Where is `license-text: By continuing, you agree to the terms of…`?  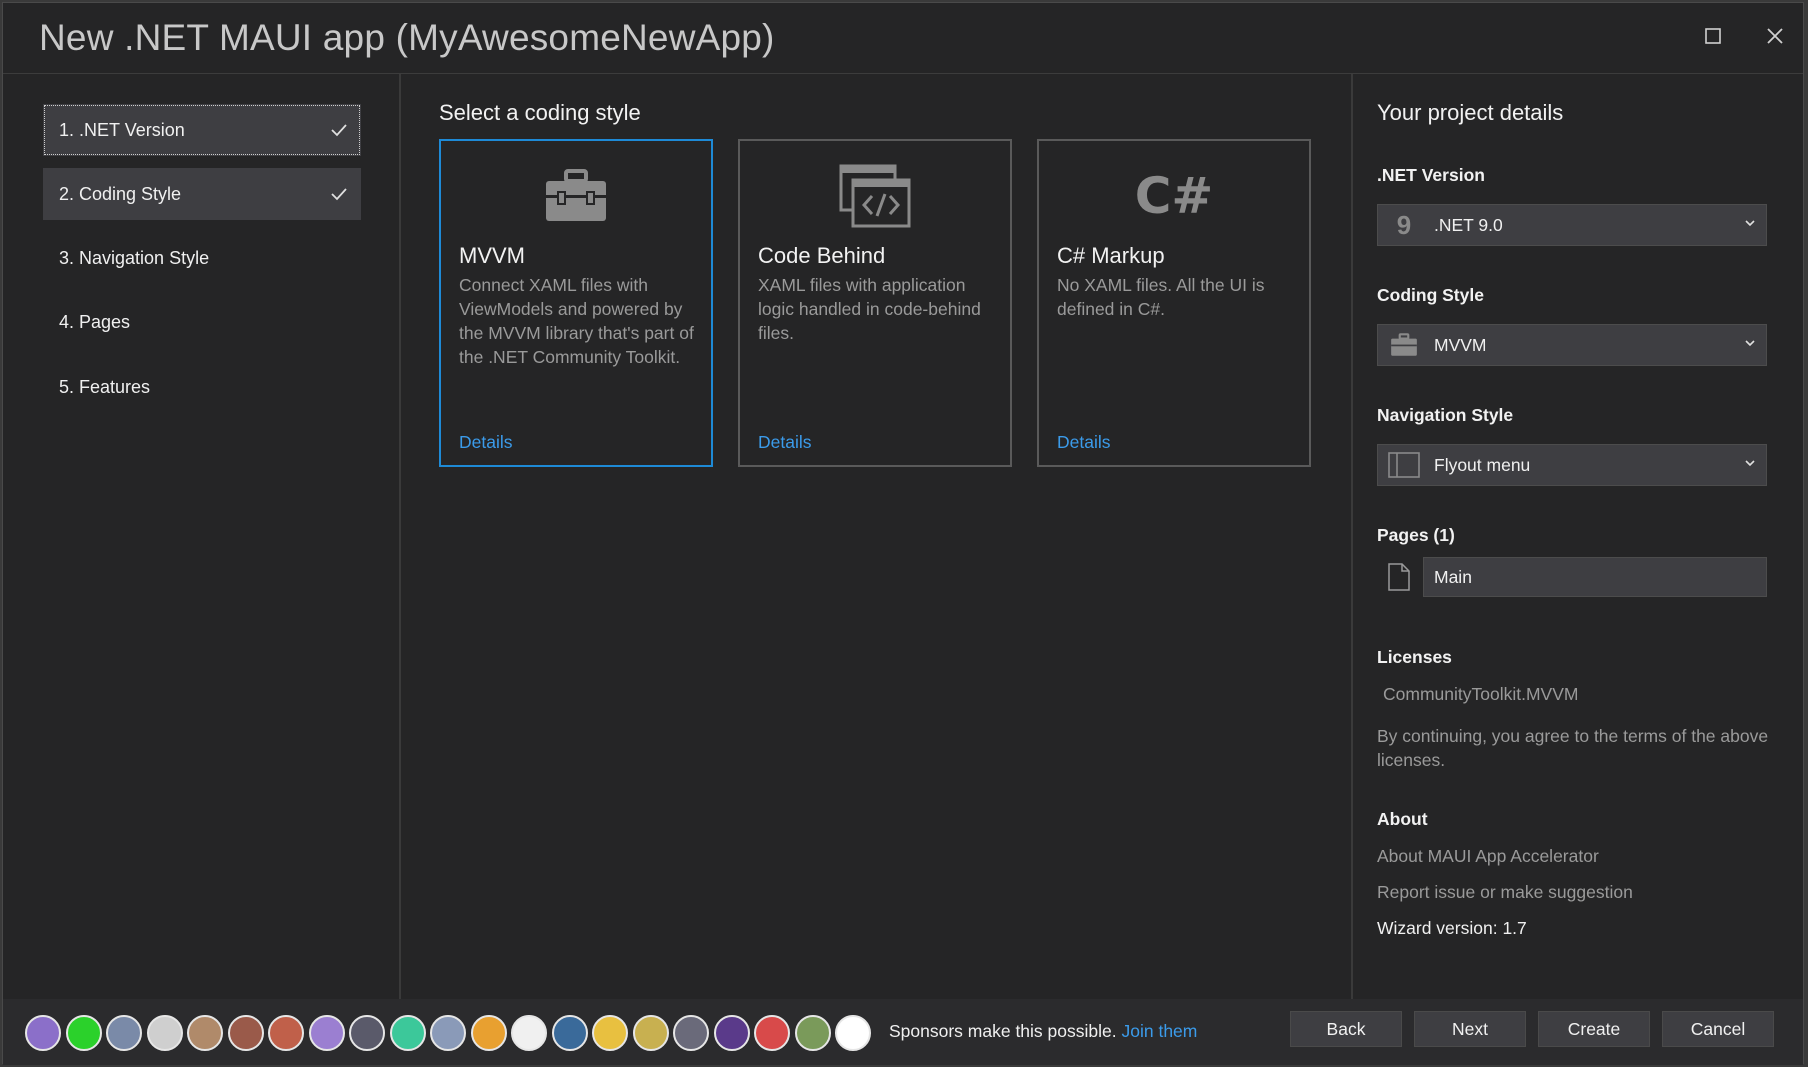 license-text: By continuing, you agree to the terms of… is located at coordinates (1573, 748).